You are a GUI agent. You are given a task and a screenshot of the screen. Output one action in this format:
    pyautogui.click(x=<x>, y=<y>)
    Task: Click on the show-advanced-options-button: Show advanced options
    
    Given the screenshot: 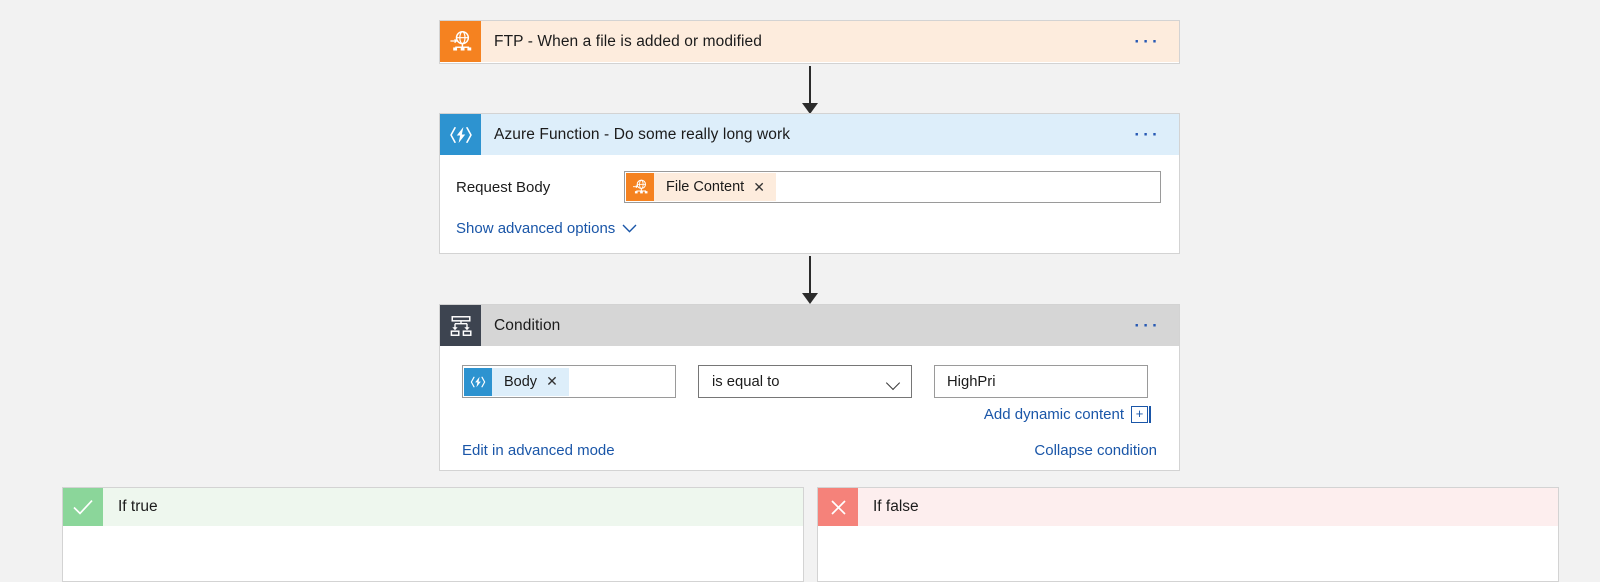 What is the action you would take?
    pyautogui.click(x=546, y=228)
    